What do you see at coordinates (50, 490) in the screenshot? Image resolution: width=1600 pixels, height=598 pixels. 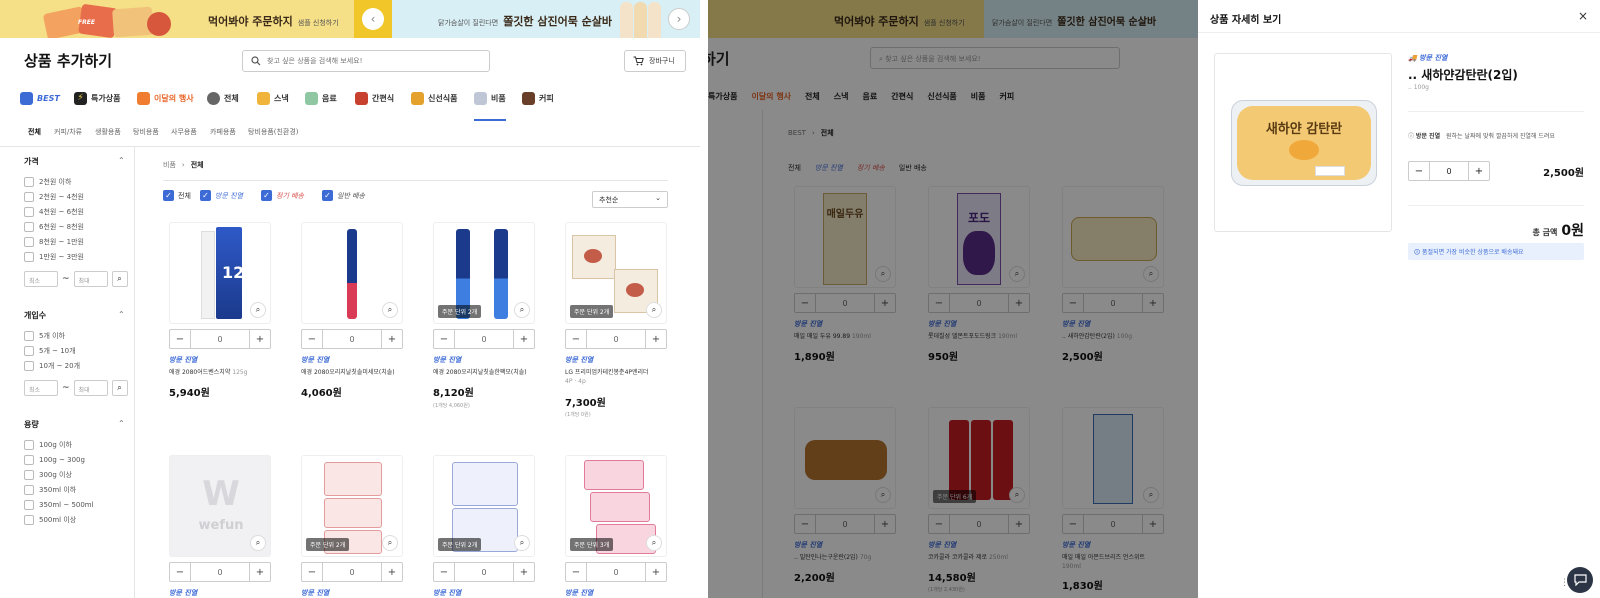 I see `volume-option: 350ml 이하` at bounding box center [50, 490].